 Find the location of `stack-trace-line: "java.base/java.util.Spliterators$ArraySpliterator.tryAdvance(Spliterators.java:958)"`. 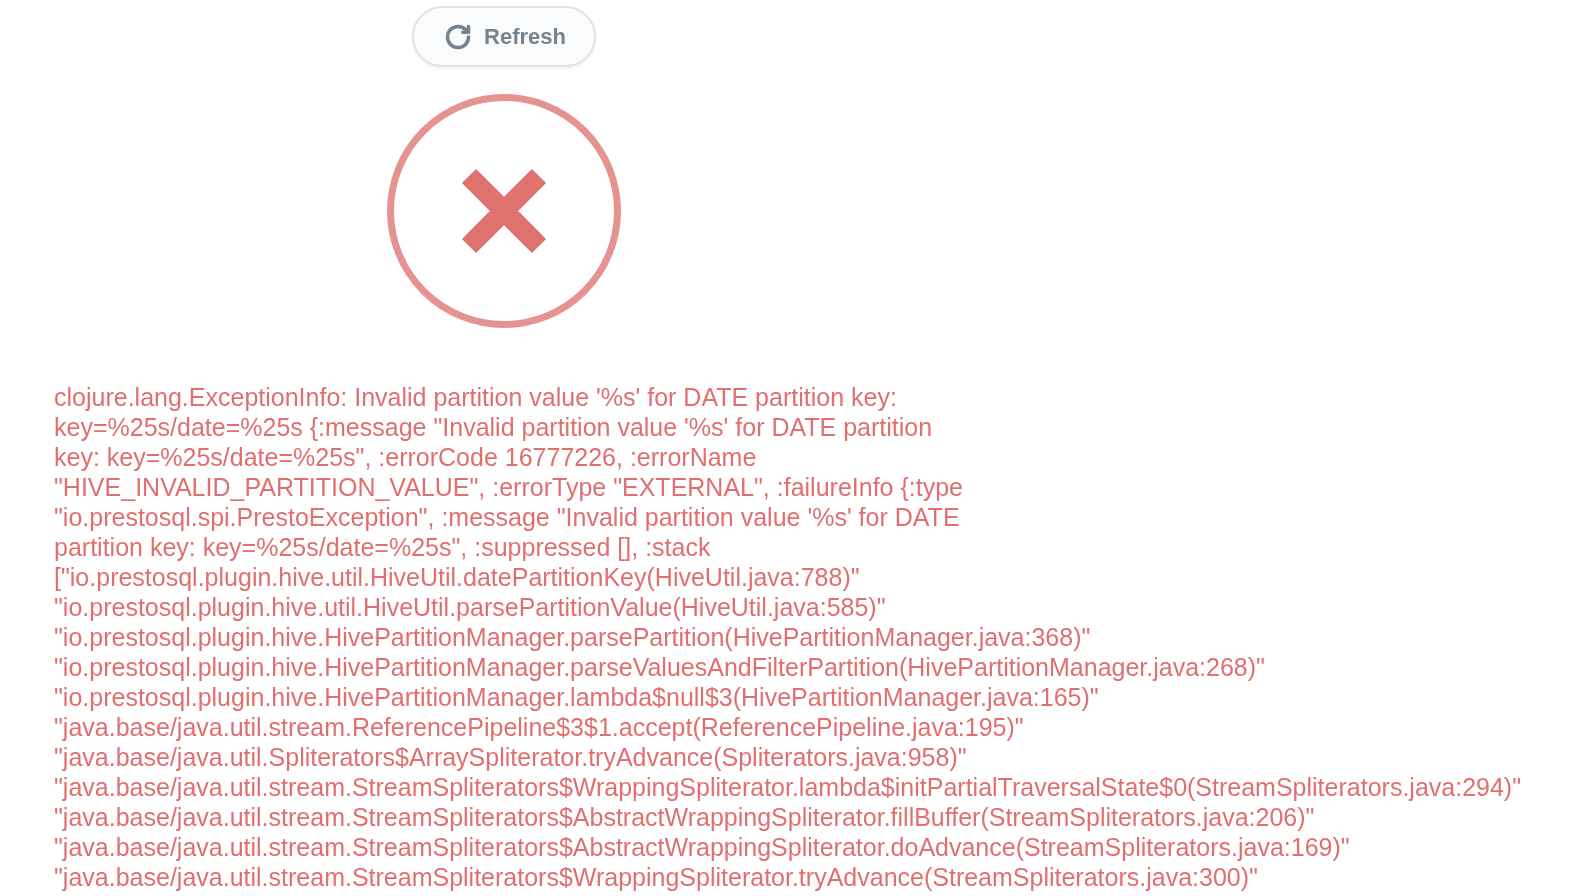

stack-trace-line: "java.base/java.util.Spliterators$ArraySpliterator.tryAdvance(Spliterators.java:958)" is located at coordinates (510, 757).